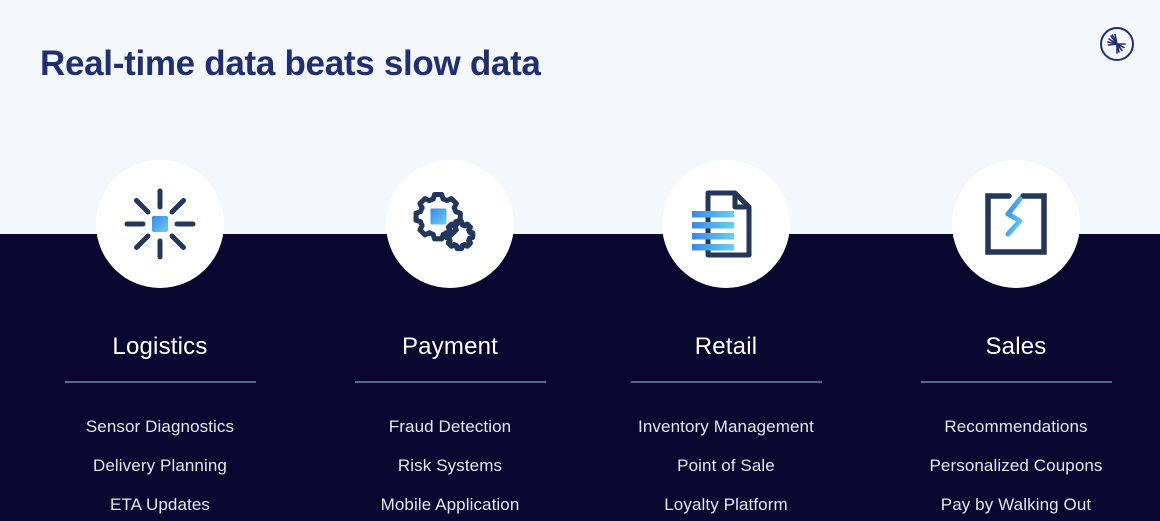  What do you see at coordinates (450, 346) in the screenshot?
I see `column-title: Payment` at bounding box center [450, 346].